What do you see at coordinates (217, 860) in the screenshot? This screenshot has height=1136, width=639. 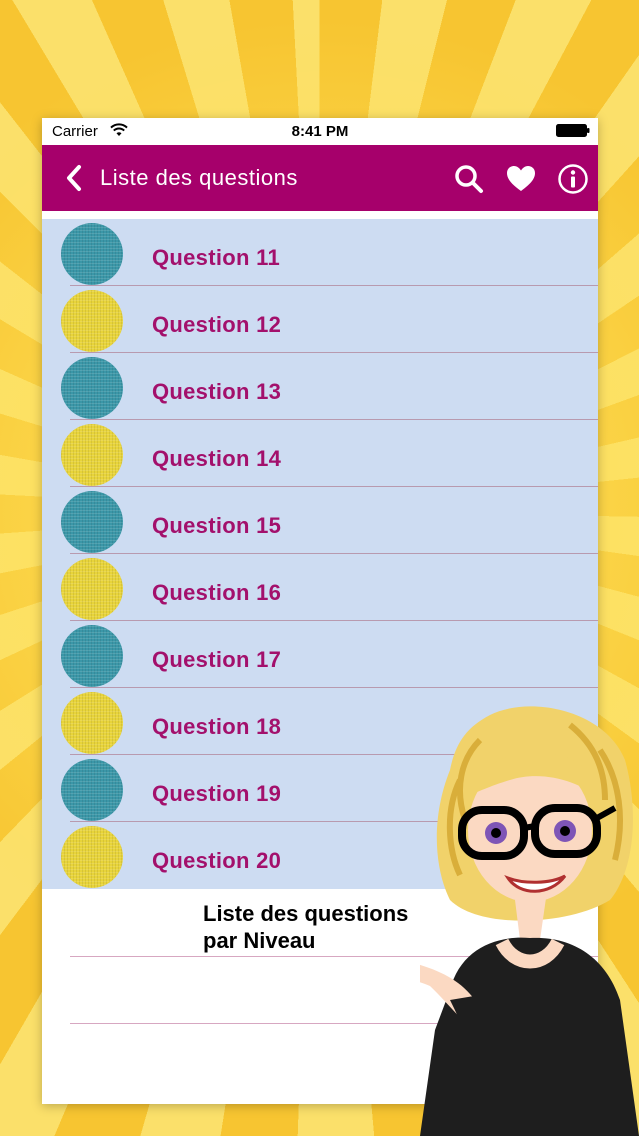 I see `question-label: Question 20` at bounding box center [217, 860].